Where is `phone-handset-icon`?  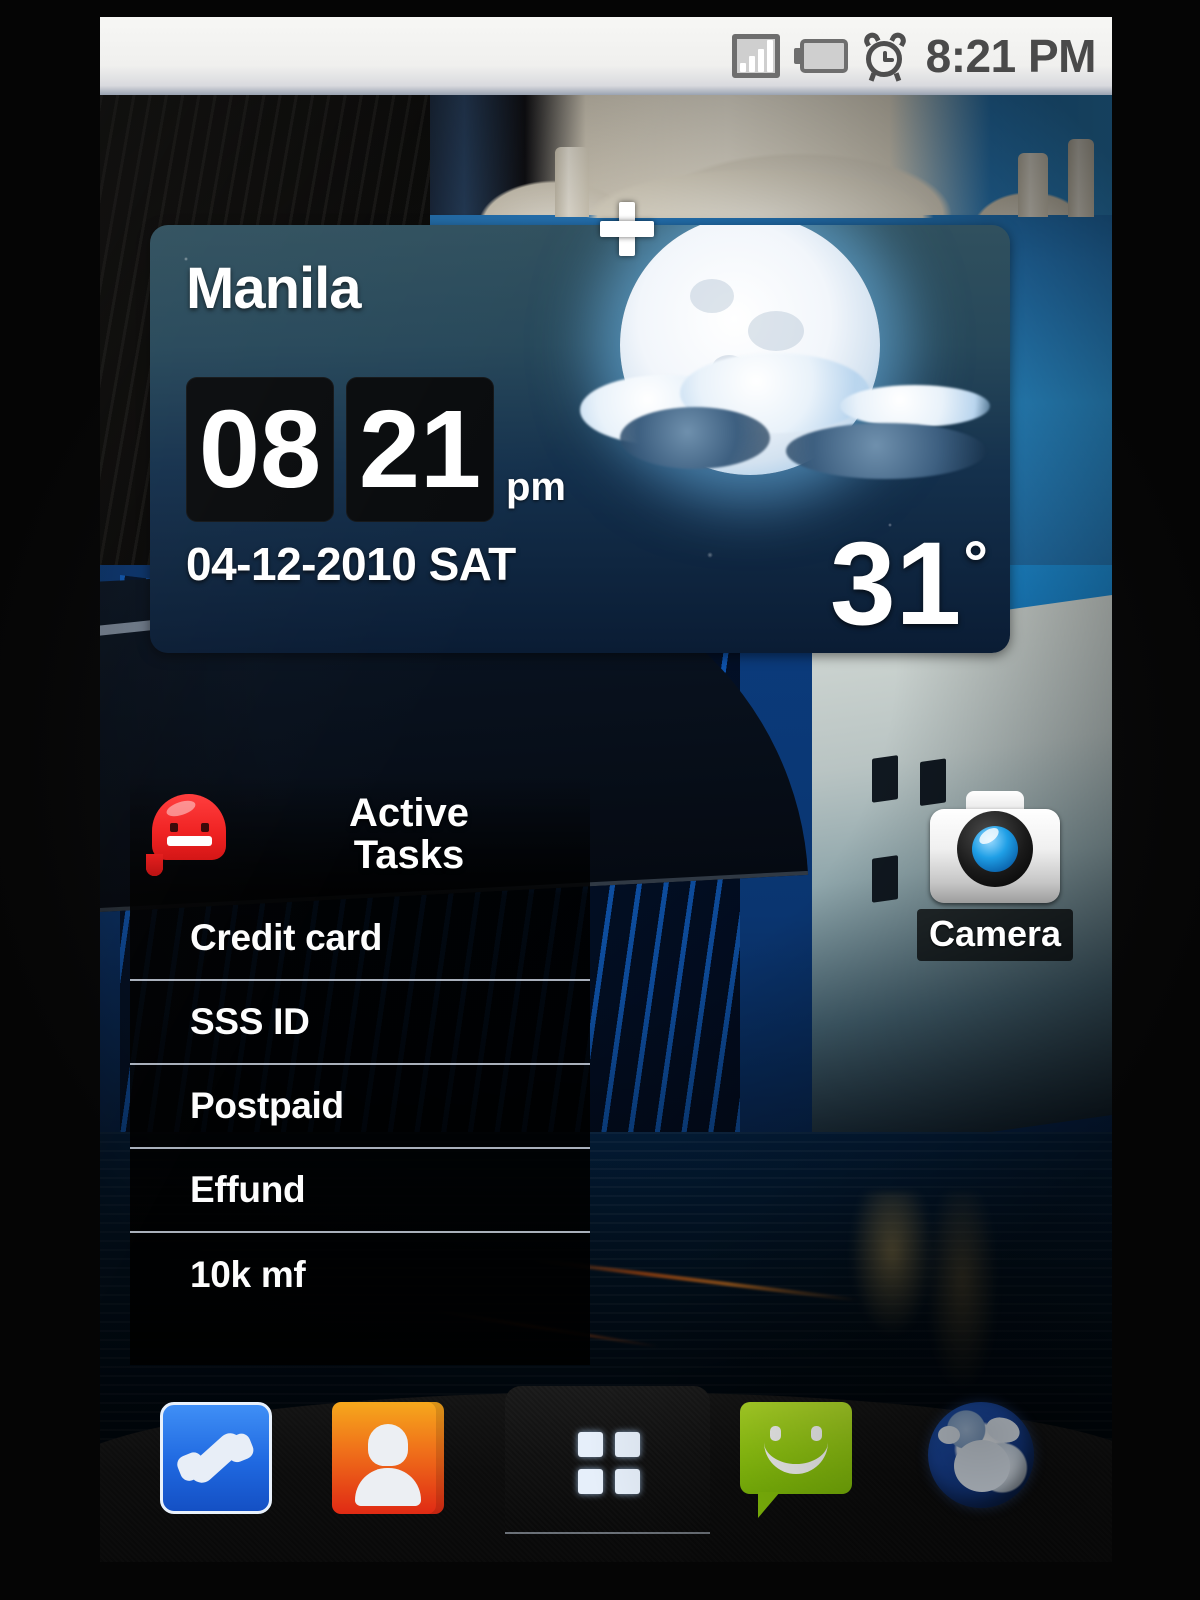 phone-handset-icon is located at coordinates (216, 1458).